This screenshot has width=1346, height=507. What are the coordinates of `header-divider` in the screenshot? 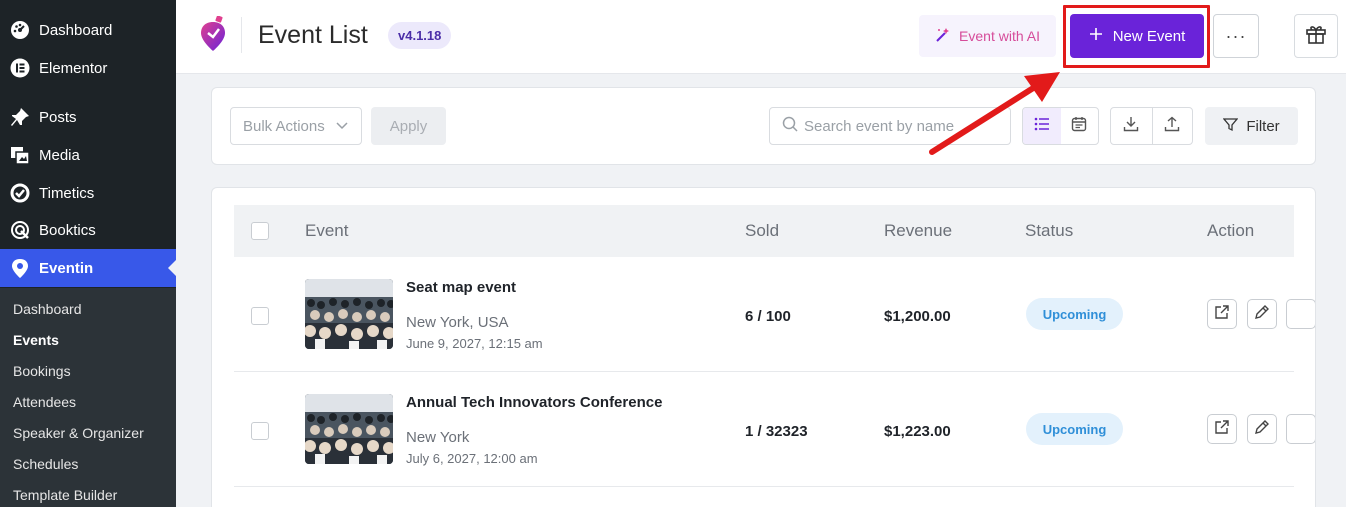 It's located at (241, 35).